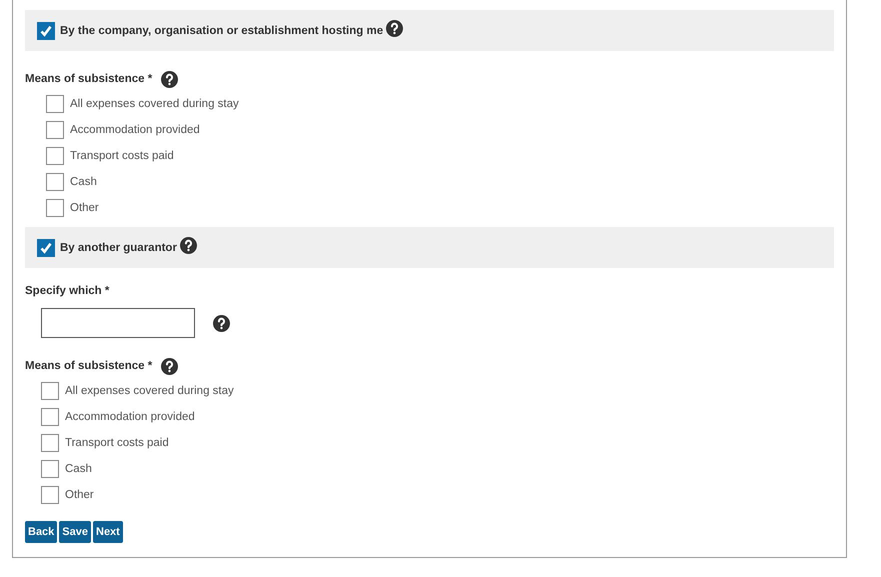 This screenshot has height=577, width=881. Describe the element at coordinates (67, 291) in the screenshot. I see `field-label: Specify which *` at that location.